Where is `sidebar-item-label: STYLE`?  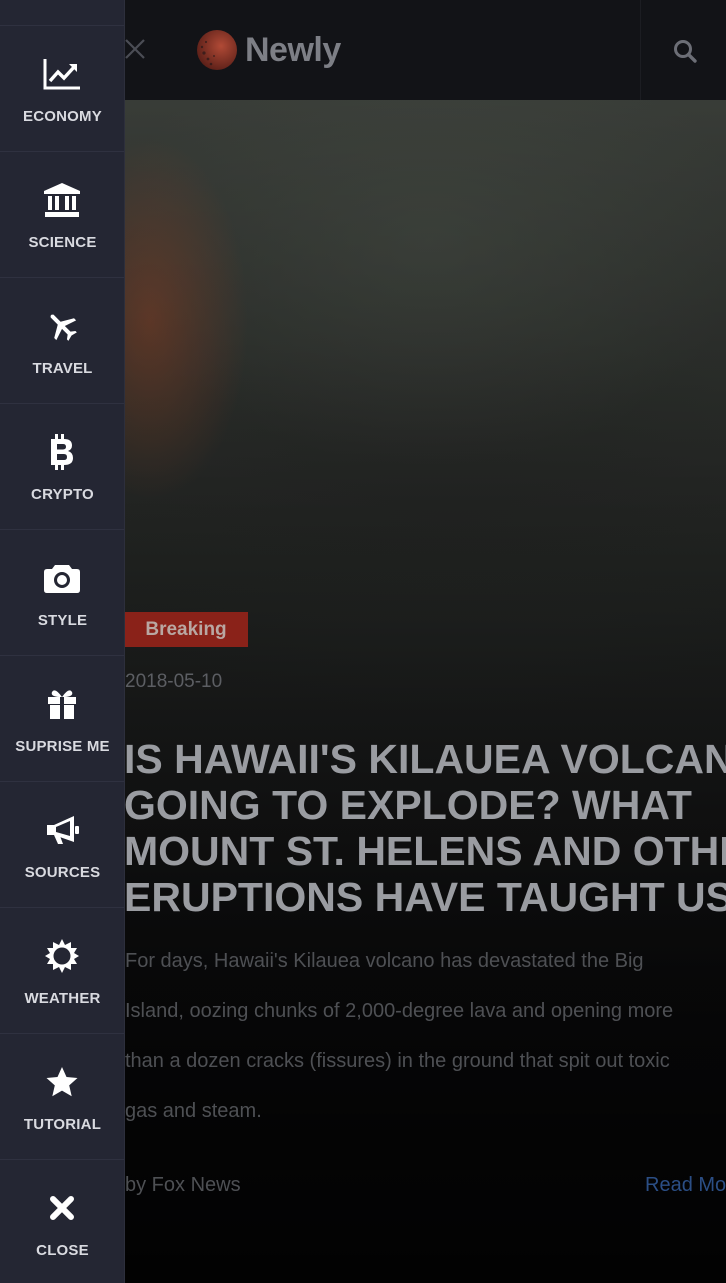 sidebar-item-label: STYLE is located at coordinates (62, 620).